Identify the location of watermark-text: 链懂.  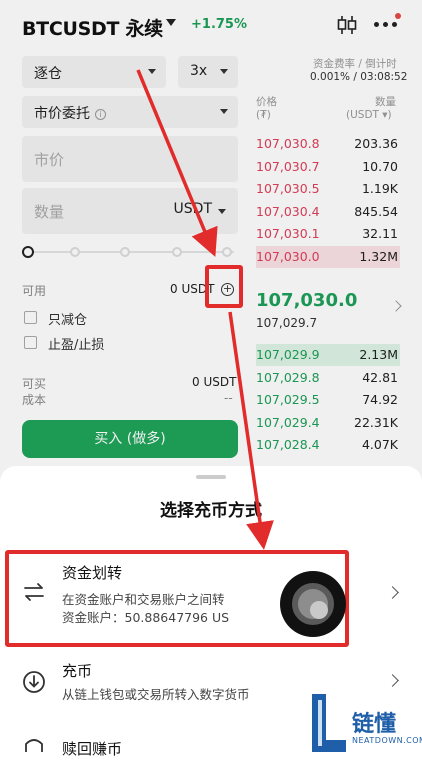
(374, 724).